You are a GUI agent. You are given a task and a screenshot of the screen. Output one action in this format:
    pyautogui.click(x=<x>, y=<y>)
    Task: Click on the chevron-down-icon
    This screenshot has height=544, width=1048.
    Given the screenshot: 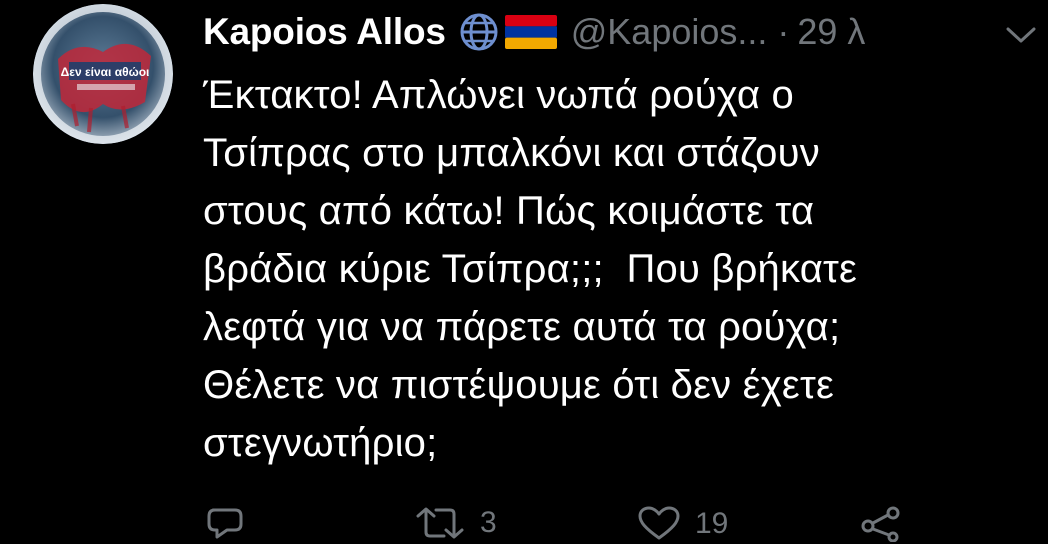 What is the action you would take?
    pyautogui.click(x=1021, y=35)
    